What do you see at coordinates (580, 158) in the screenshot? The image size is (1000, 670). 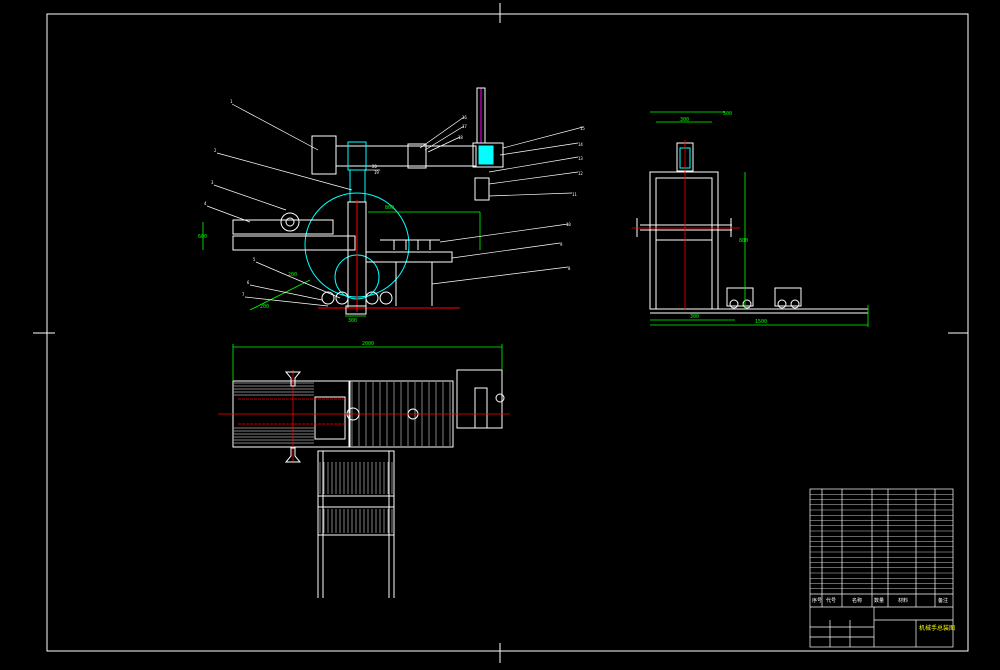 I see `balloon-number: 13` at bounding box center [580, 158].